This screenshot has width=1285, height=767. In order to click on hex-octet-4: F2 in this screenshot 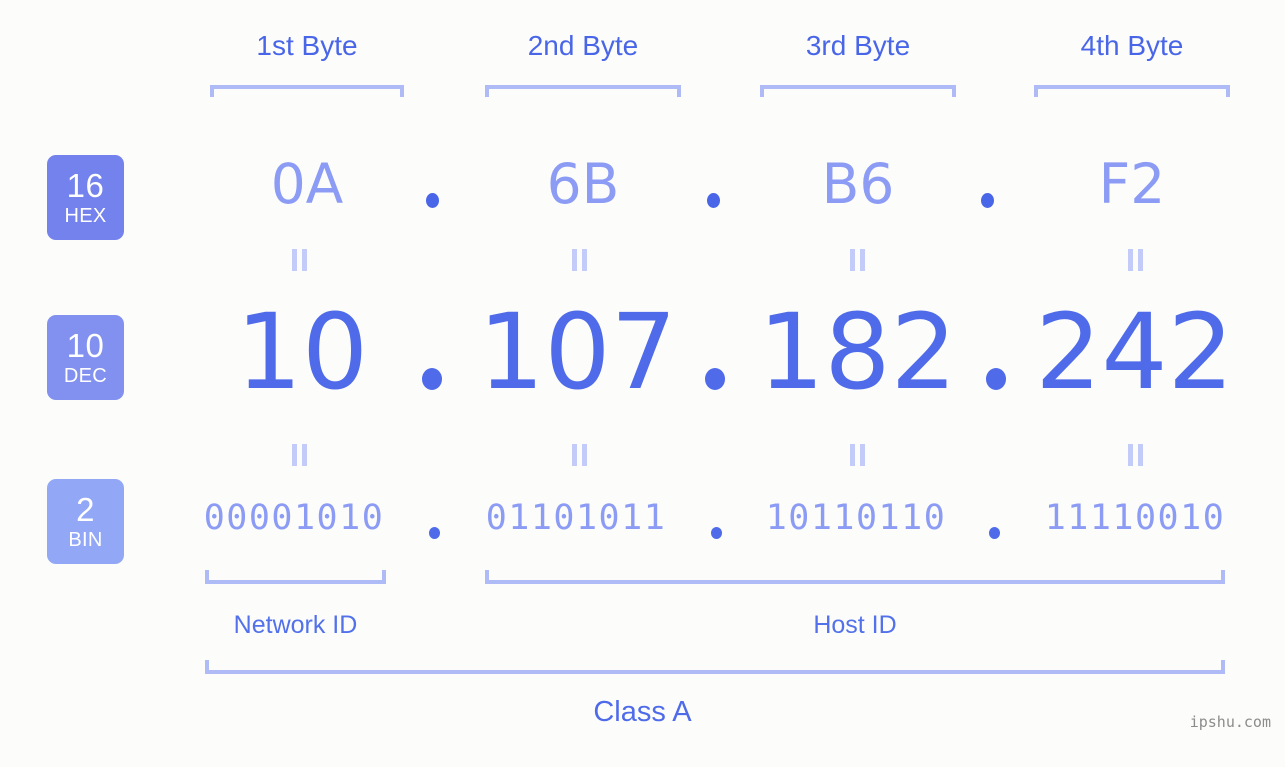, I will do `click(1132, 184)`.